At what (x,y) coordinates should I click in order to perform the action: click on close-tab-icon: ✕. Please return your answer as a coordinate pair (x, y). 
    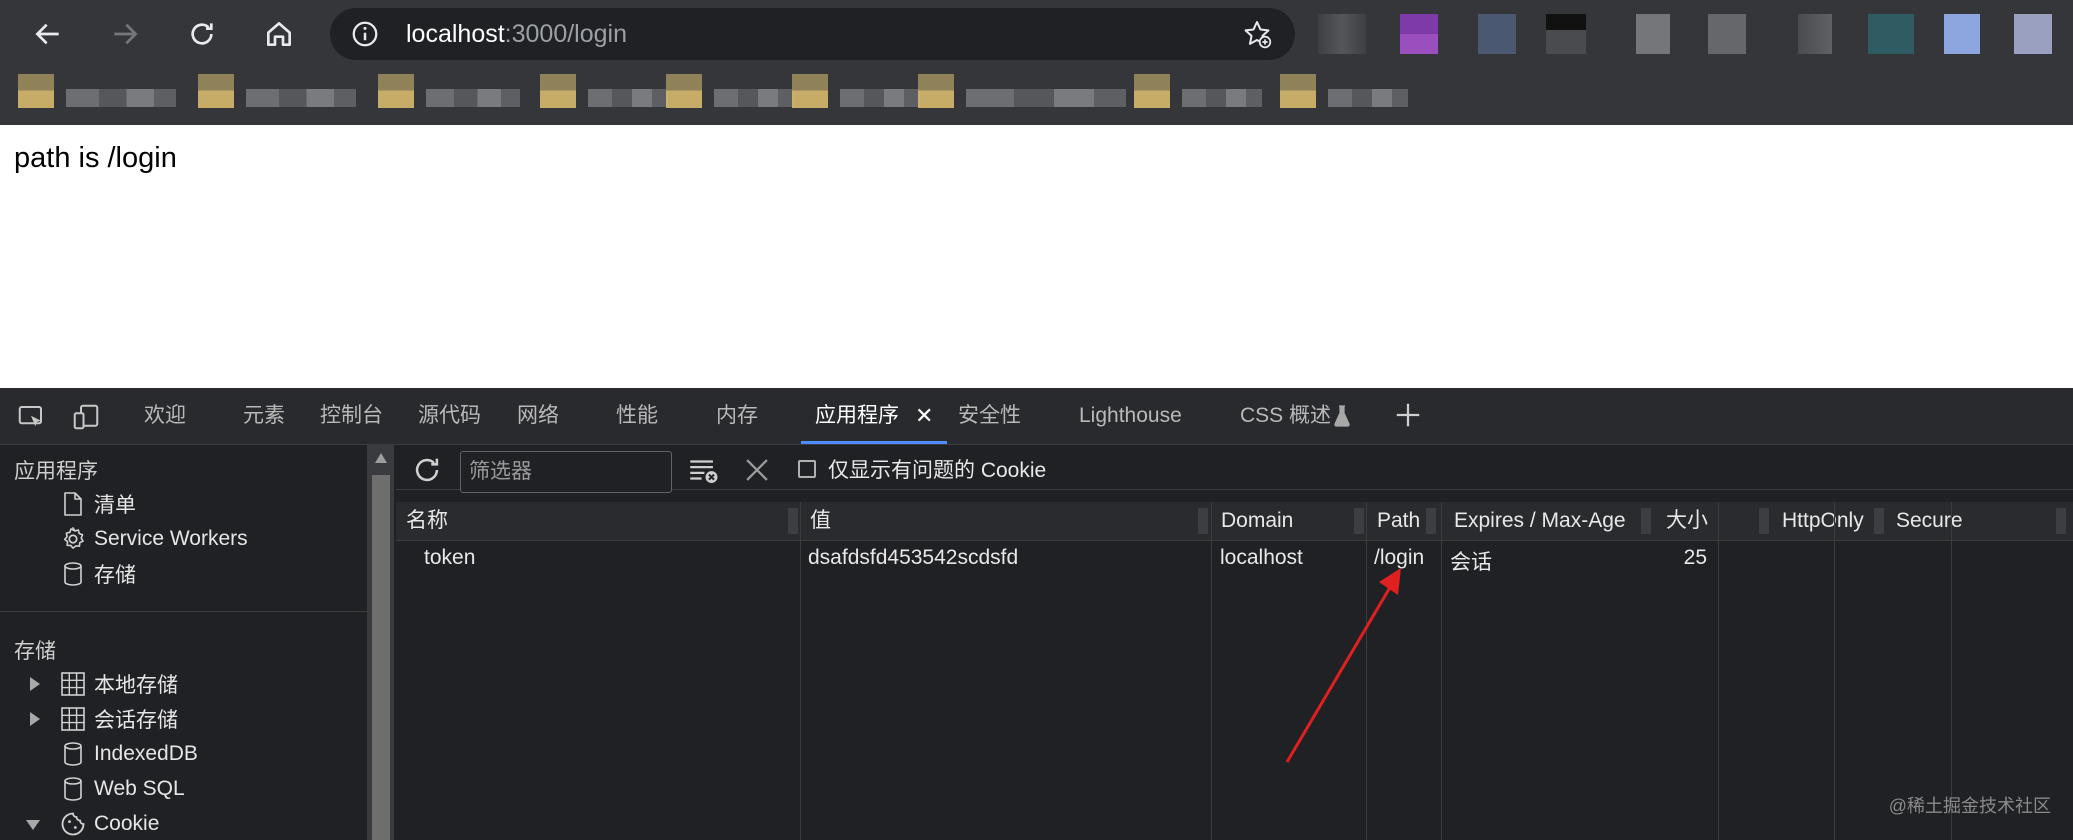
    Looking at the image, I should click on (924, 416).